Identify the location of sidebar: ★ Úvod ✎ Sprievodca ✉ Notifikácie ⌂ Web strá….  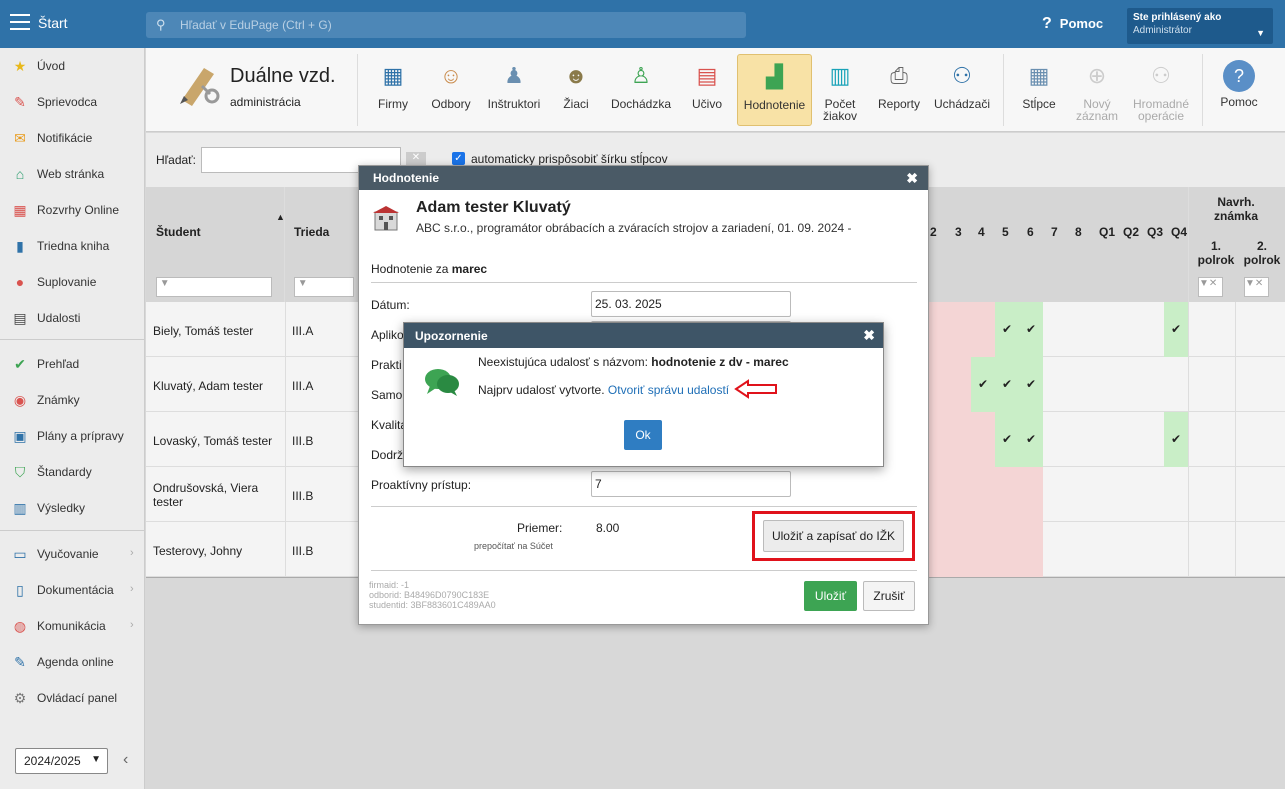
(72, 418).